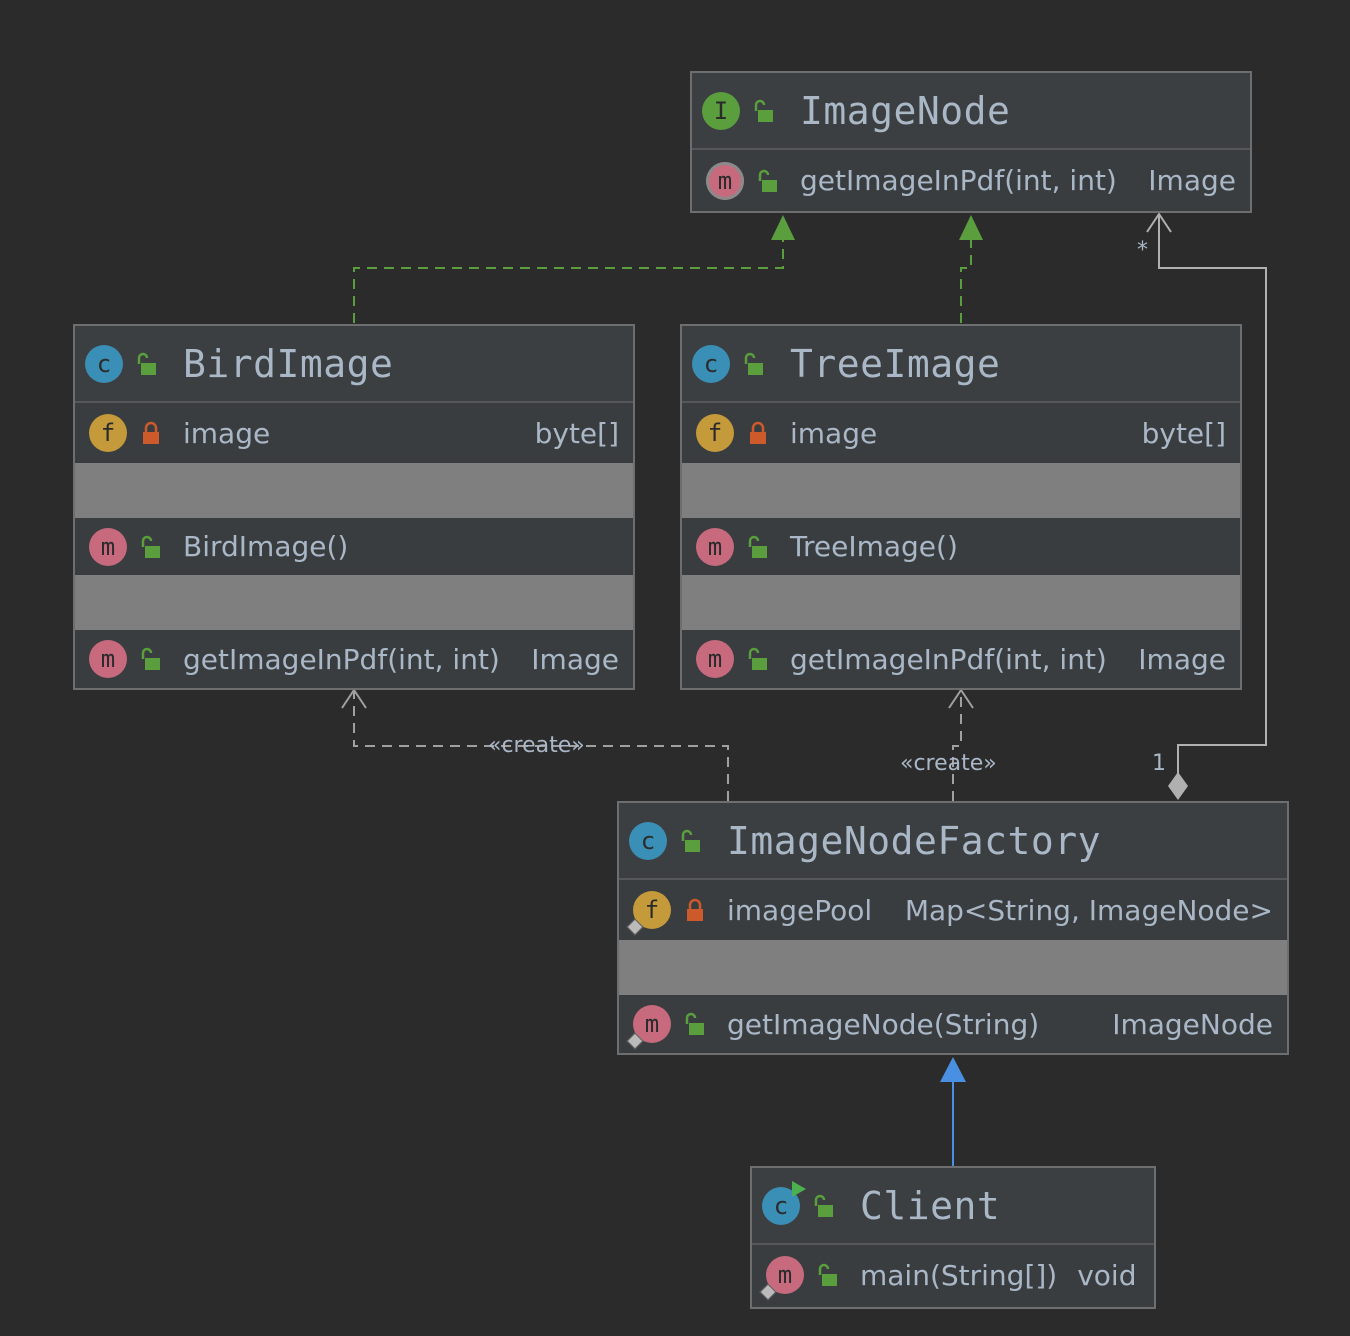  I want to click on edge-label-create-bird: «create», so click(536, 745).